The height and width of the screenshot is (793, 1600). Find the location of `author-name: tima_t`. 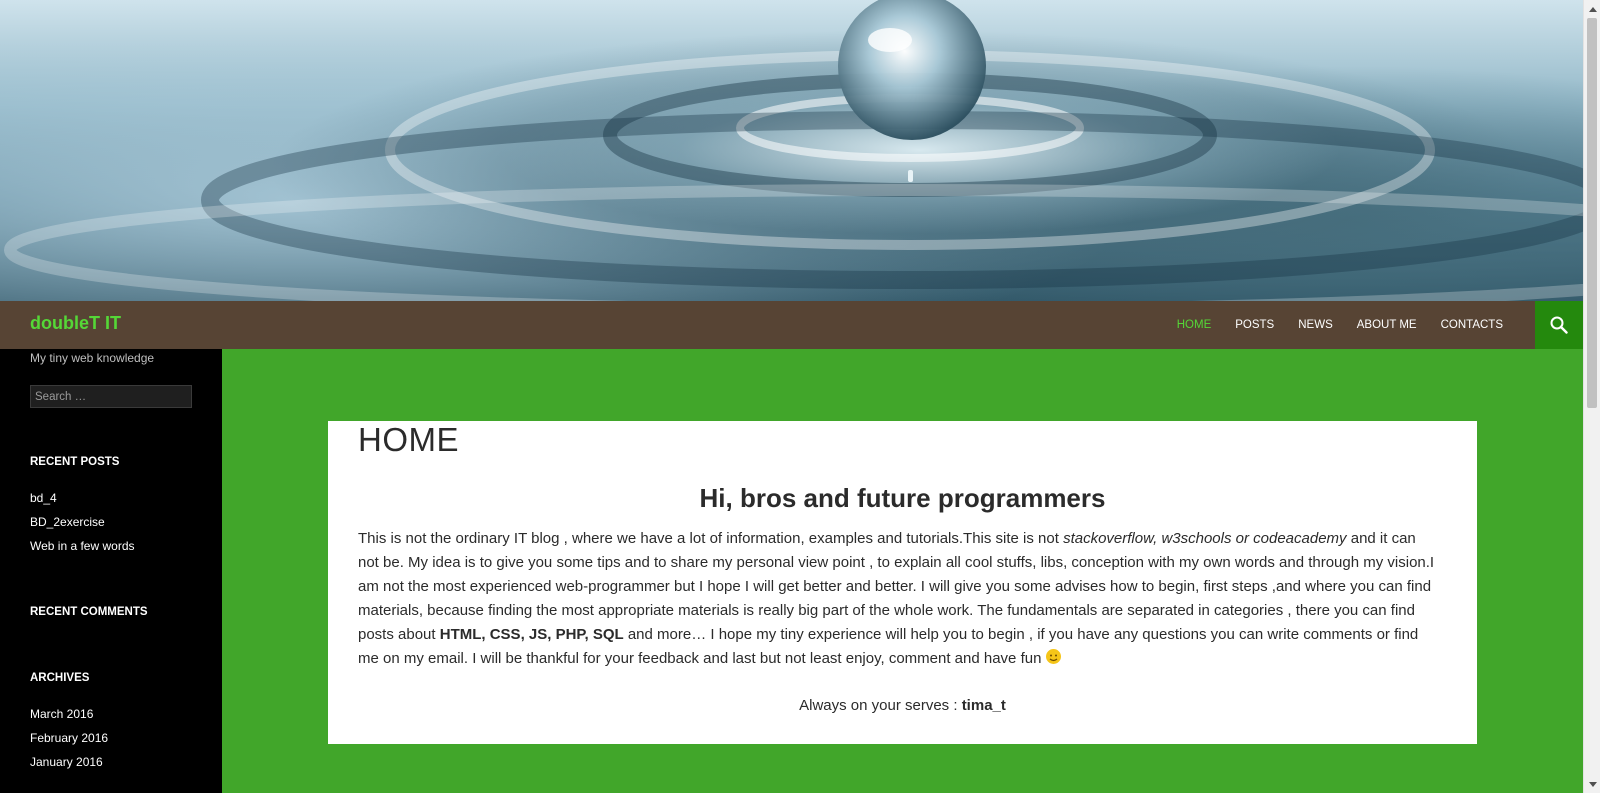

author-name: tima_t is located at coordinates (983, 705).